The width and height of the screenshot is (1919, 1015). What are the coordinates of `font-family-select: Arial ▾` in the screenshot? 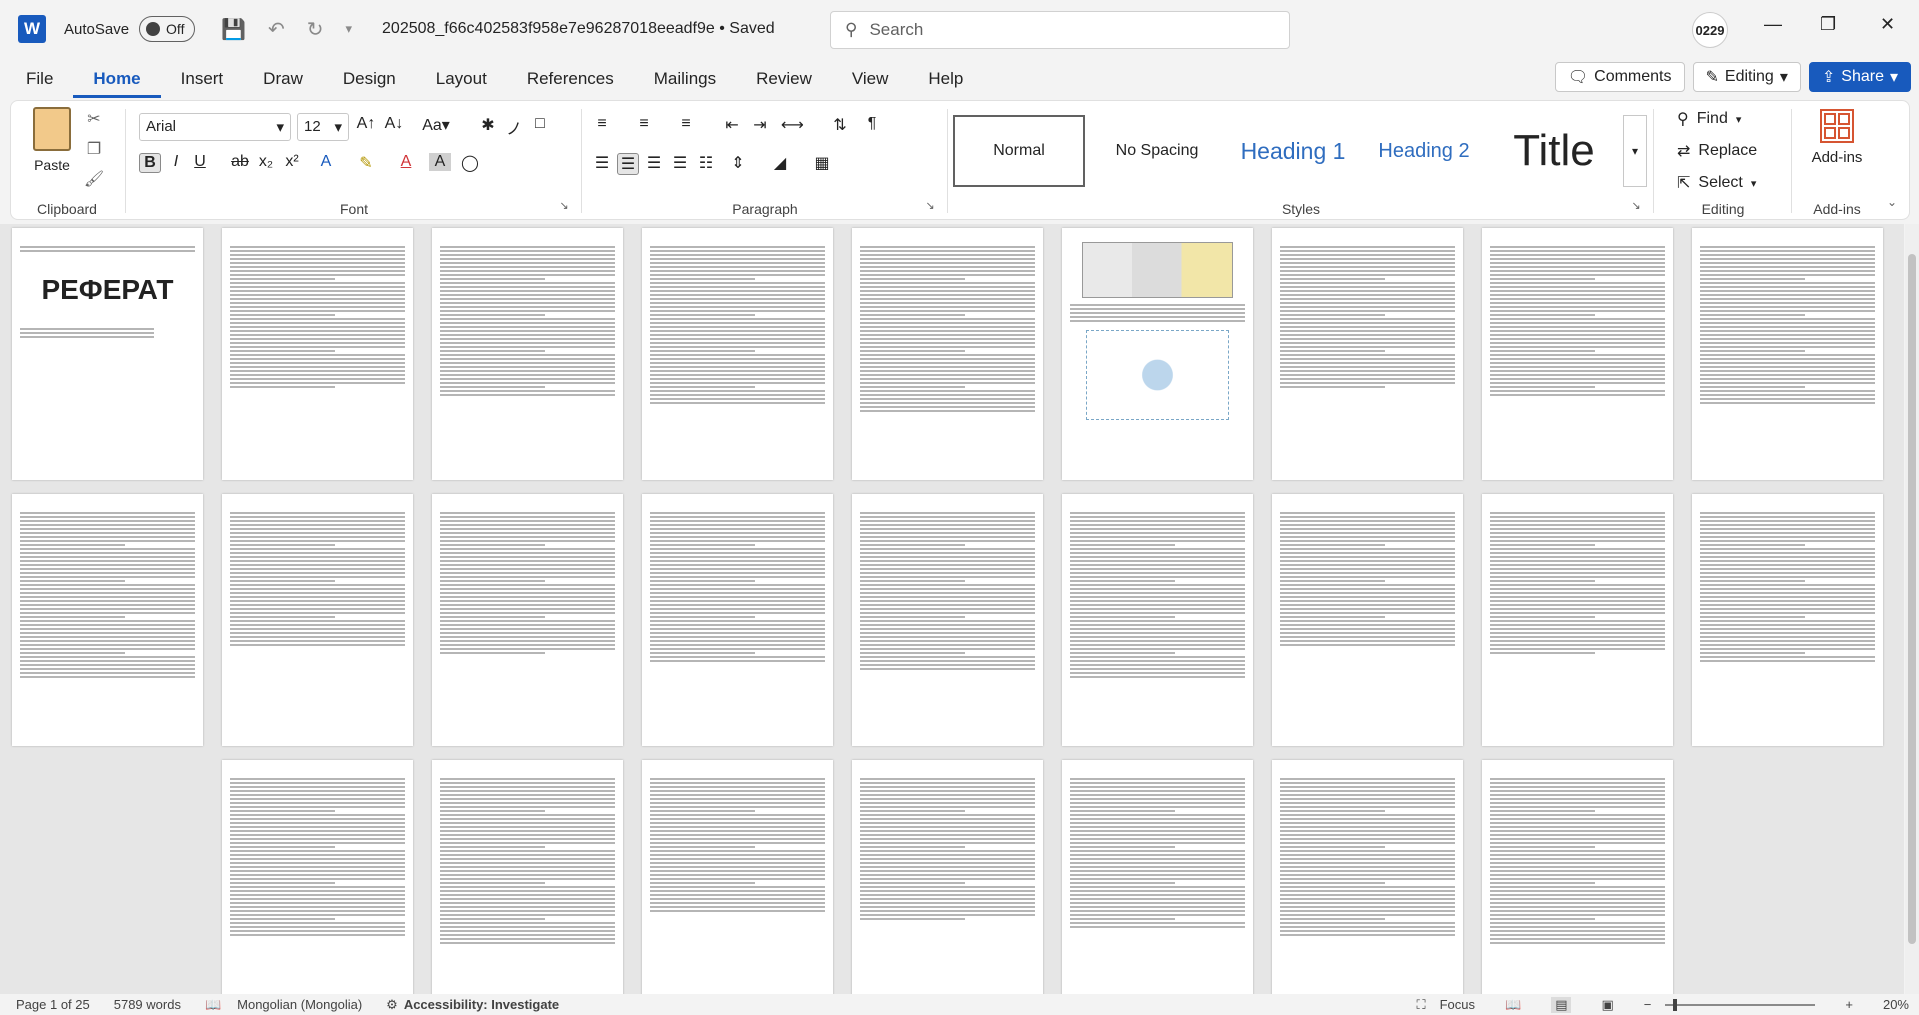 It's located at (215, 127).